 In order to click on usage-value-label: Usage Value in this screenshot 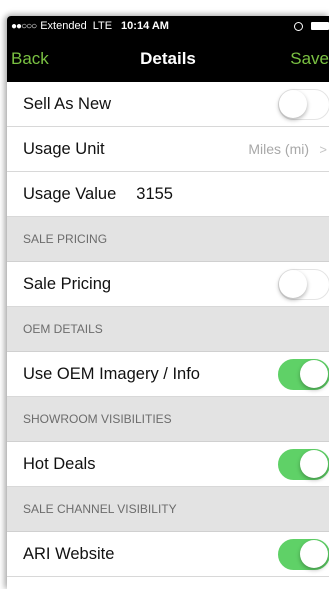, I will do `click(70, 193)`.